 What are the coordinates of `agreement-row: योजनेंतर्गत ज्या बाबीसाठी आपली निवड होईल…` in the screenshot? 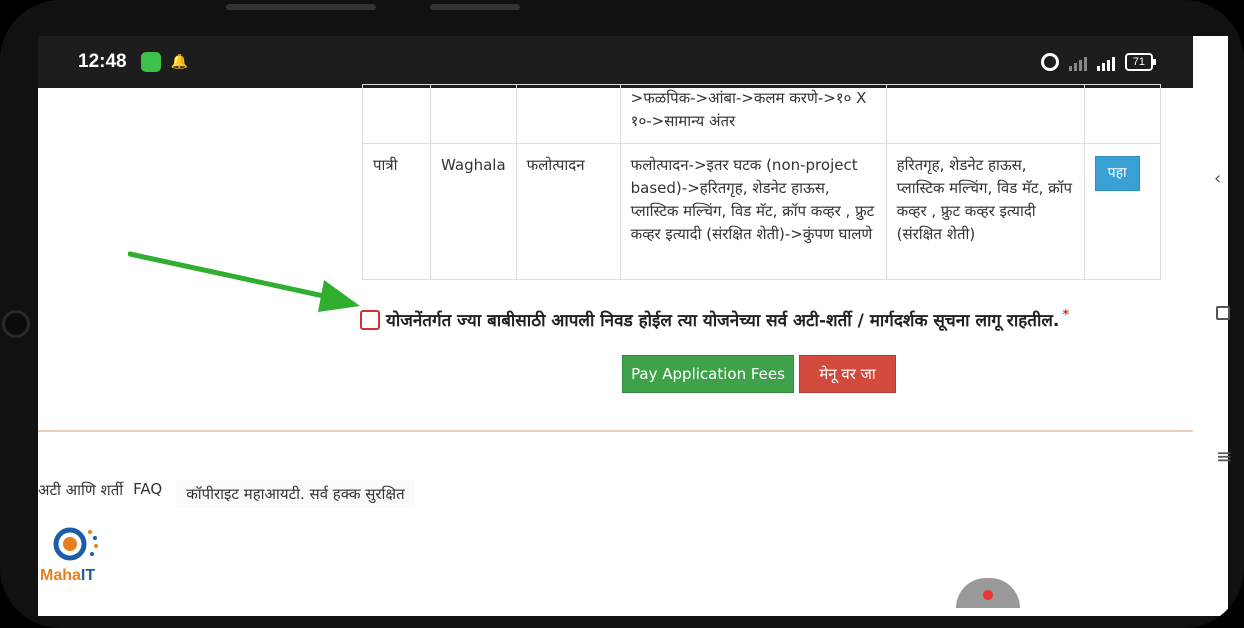 It's located at (714, 319).